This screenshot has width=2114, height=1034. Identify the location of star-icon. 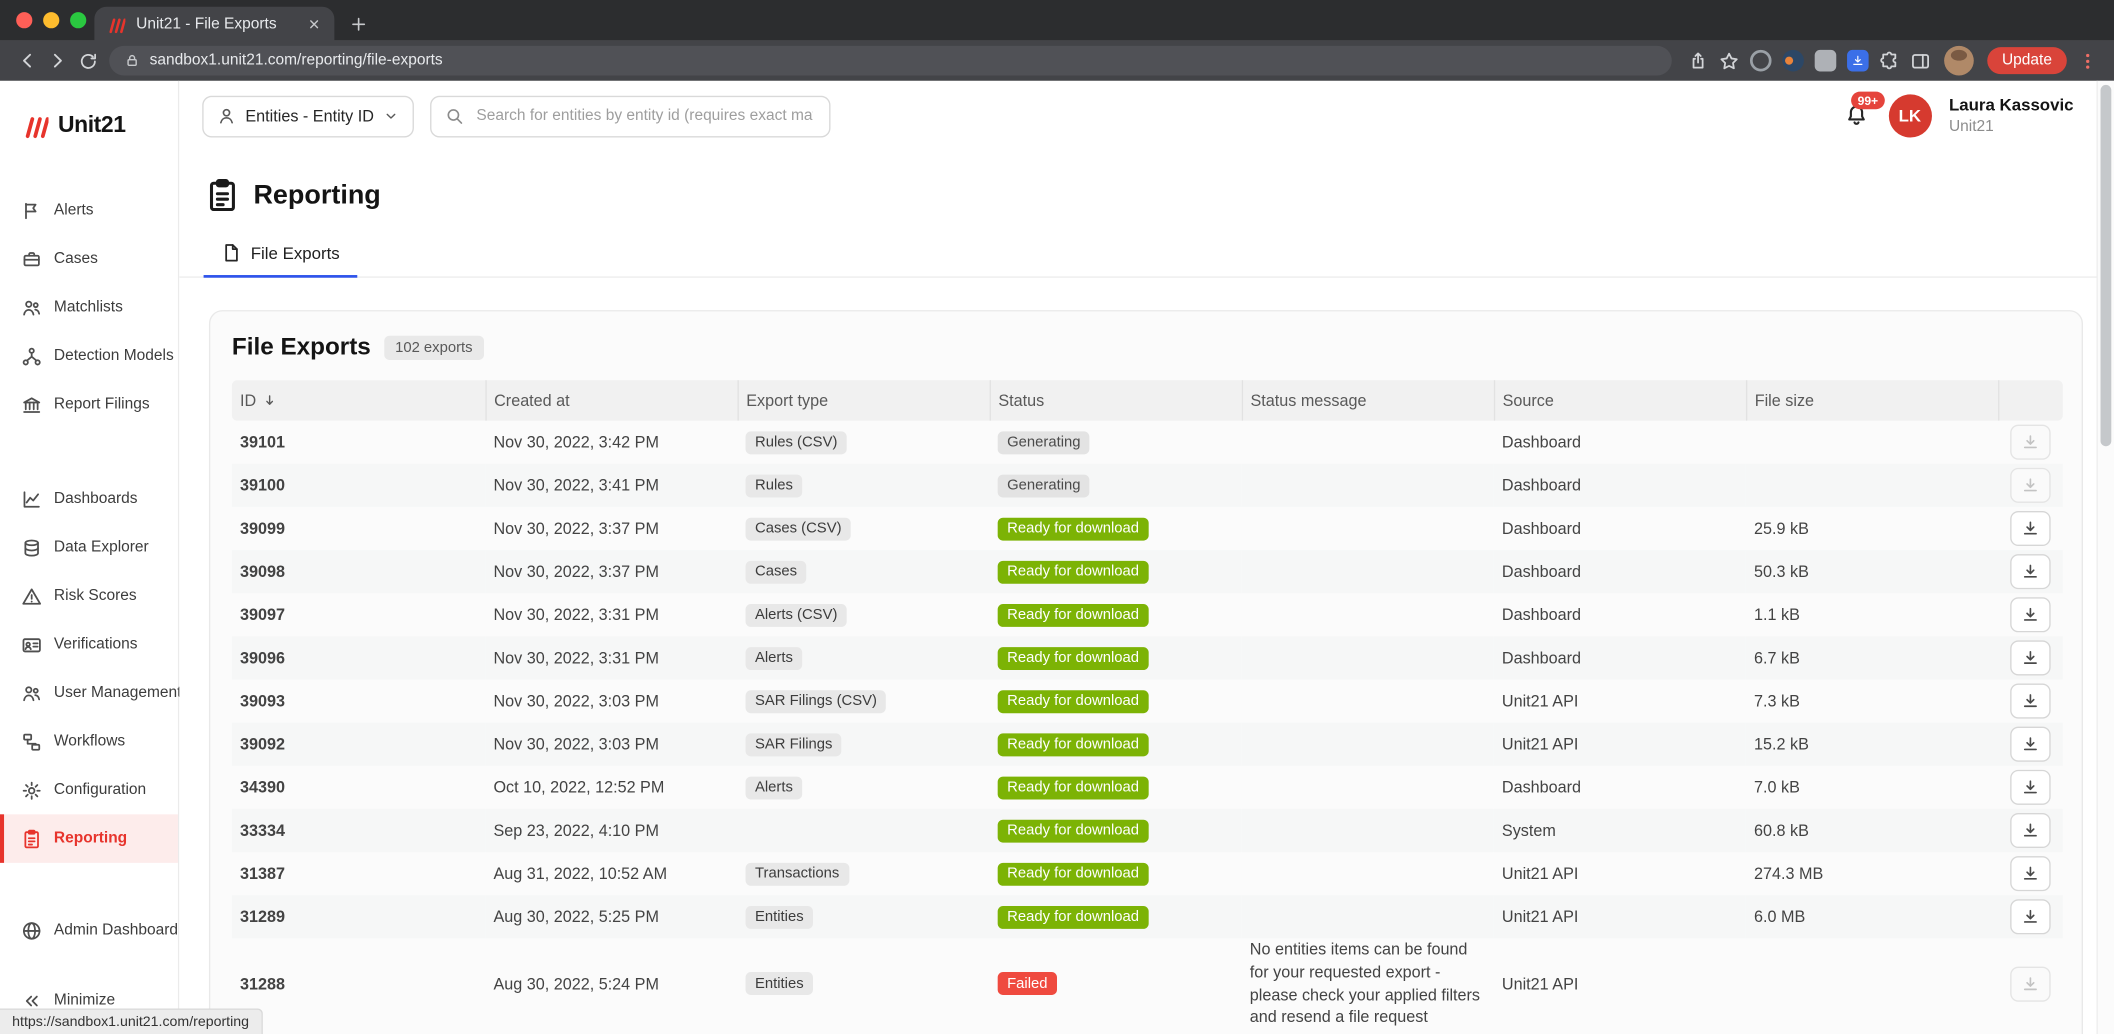
(1729, 61).